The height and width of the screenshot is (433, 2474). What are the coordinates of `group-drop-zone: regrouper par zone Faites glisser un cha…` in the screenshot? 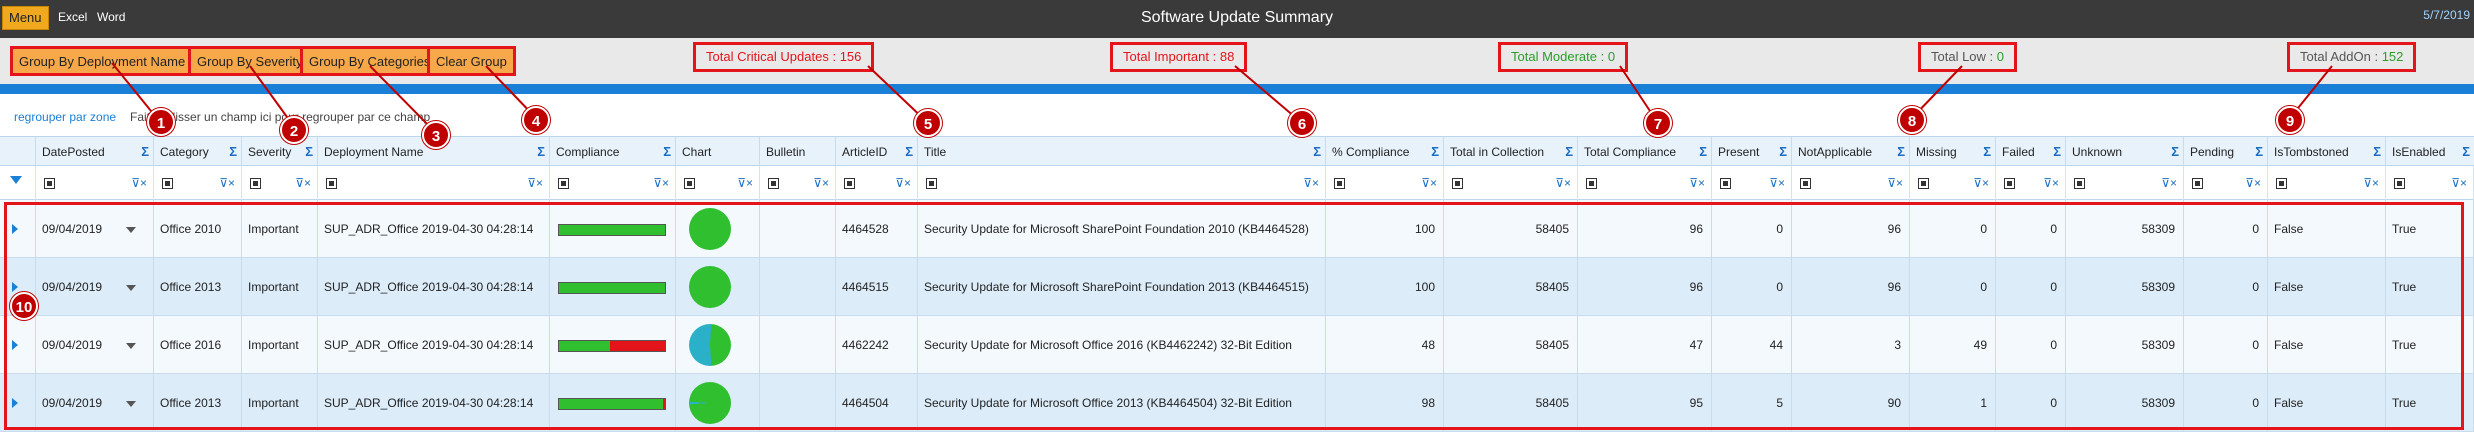 It's located at (1237, 115).